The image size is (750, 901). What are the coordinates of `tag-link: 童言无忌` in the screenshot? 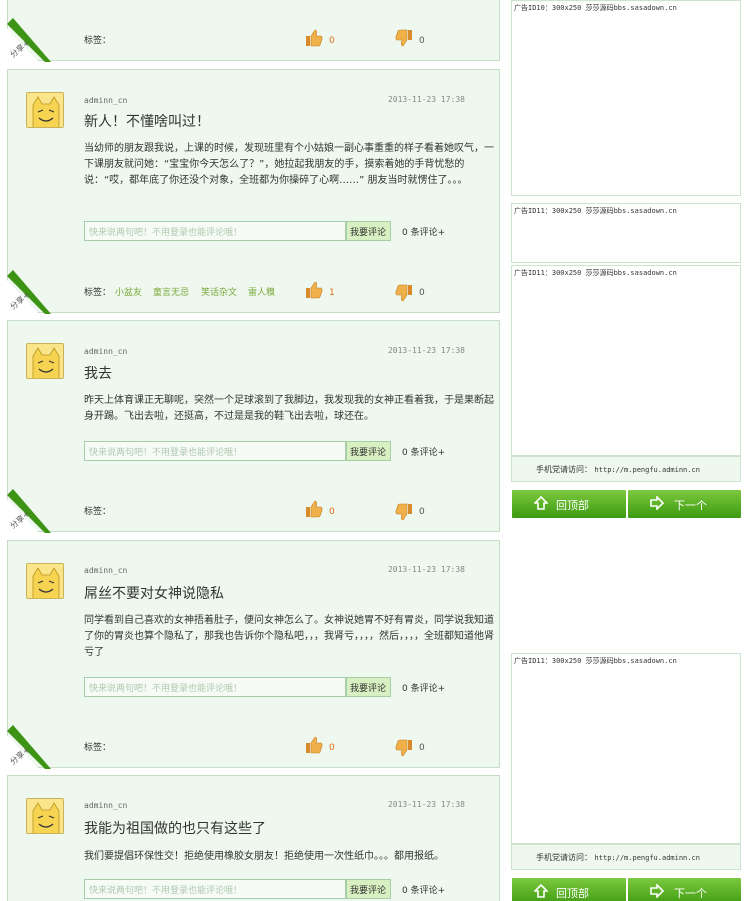 It's located at (171, 291).